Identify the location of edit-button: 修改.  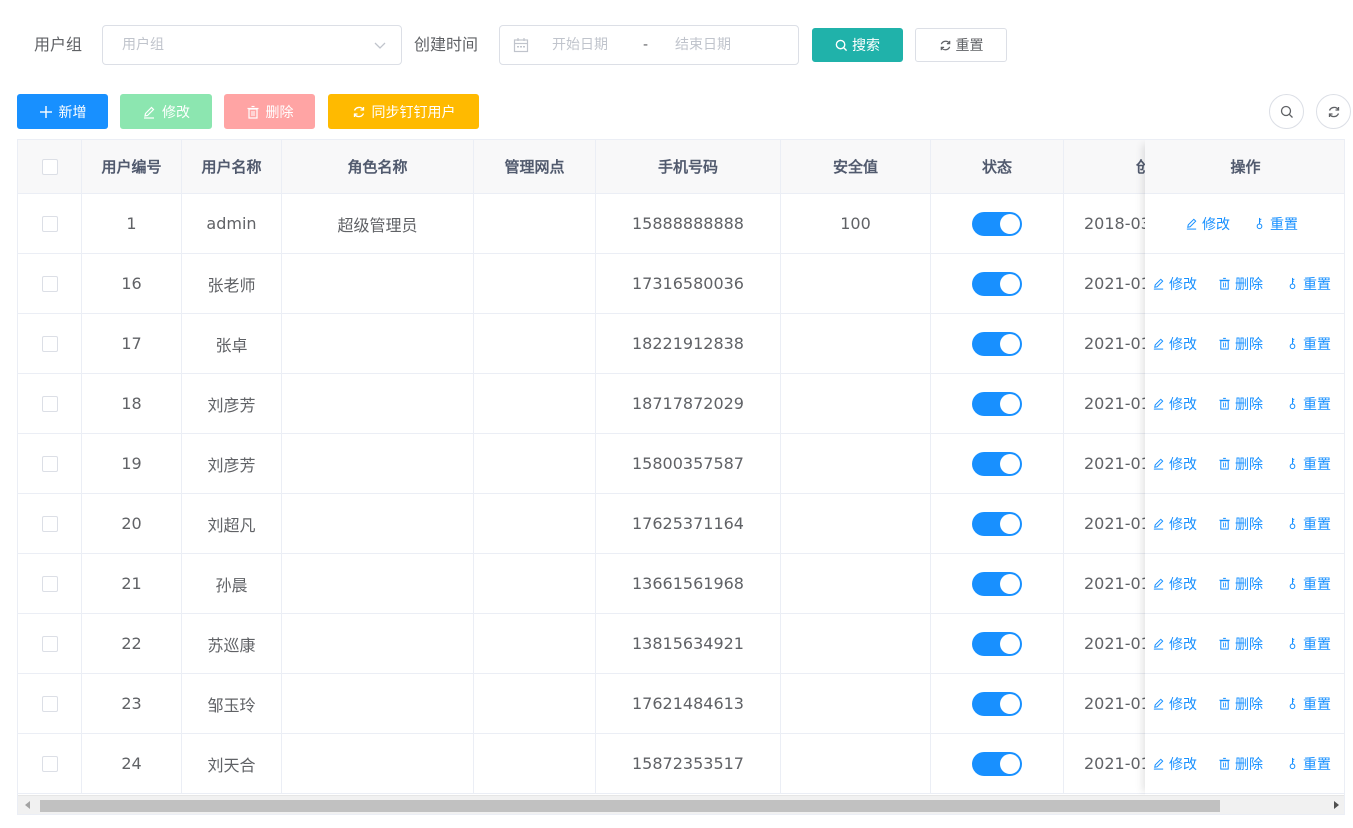
(166, 111).